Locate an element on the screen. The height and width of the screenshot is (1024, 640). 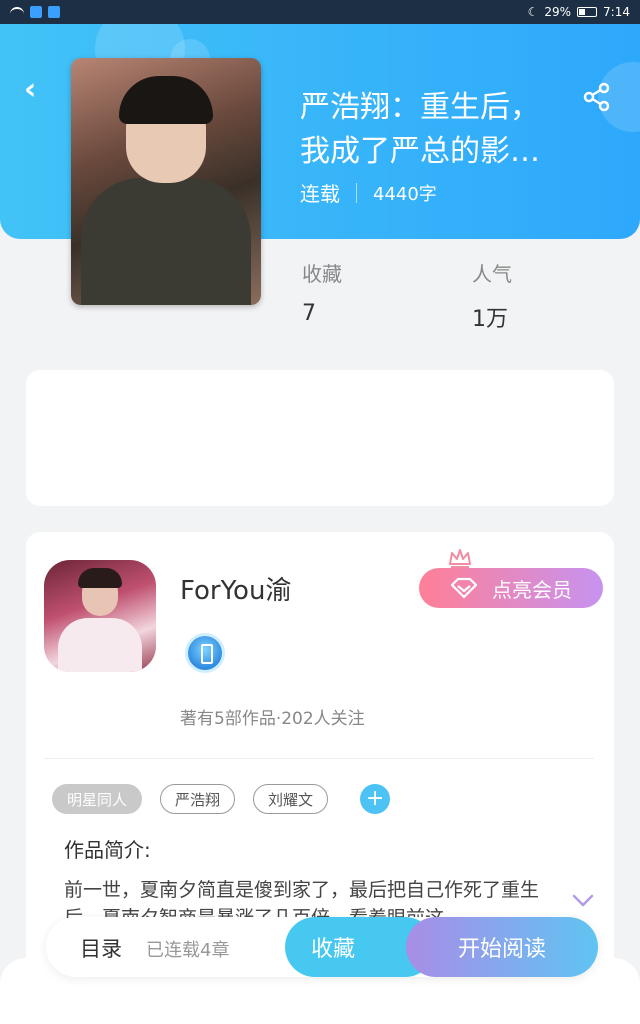
diamond-icon is located at coordinates (464, 588).